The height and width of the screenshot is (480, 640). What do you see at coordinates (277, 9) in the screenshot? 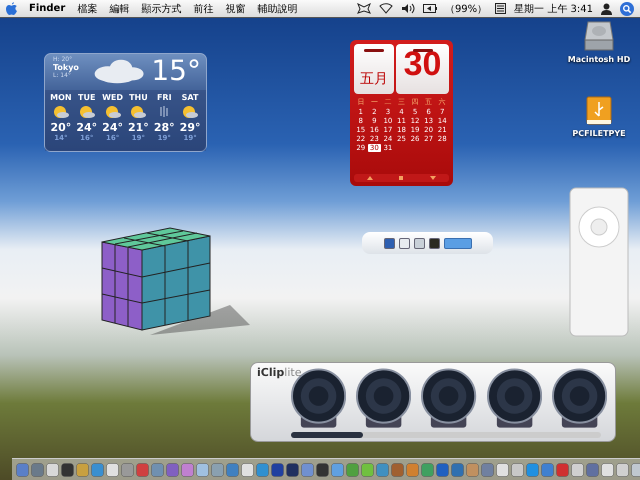
I see `menu-item: 輔助說明` at bounding box center [277, 9].